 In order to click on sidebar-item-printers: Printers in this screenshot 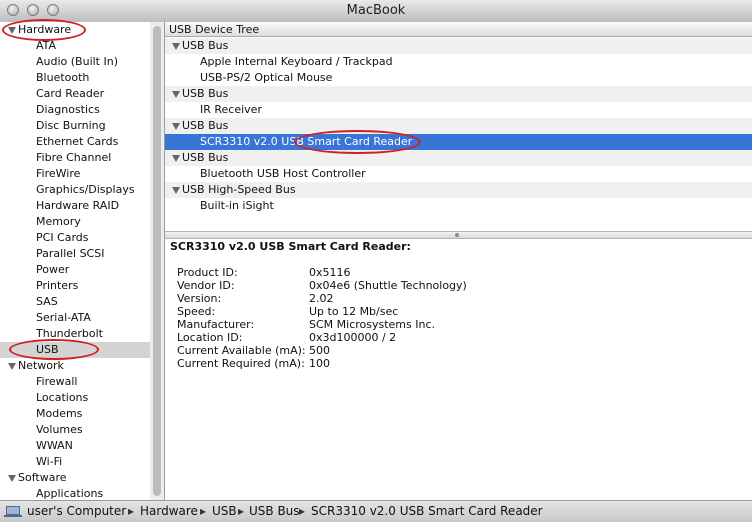, I will do `click(75, 286)`.